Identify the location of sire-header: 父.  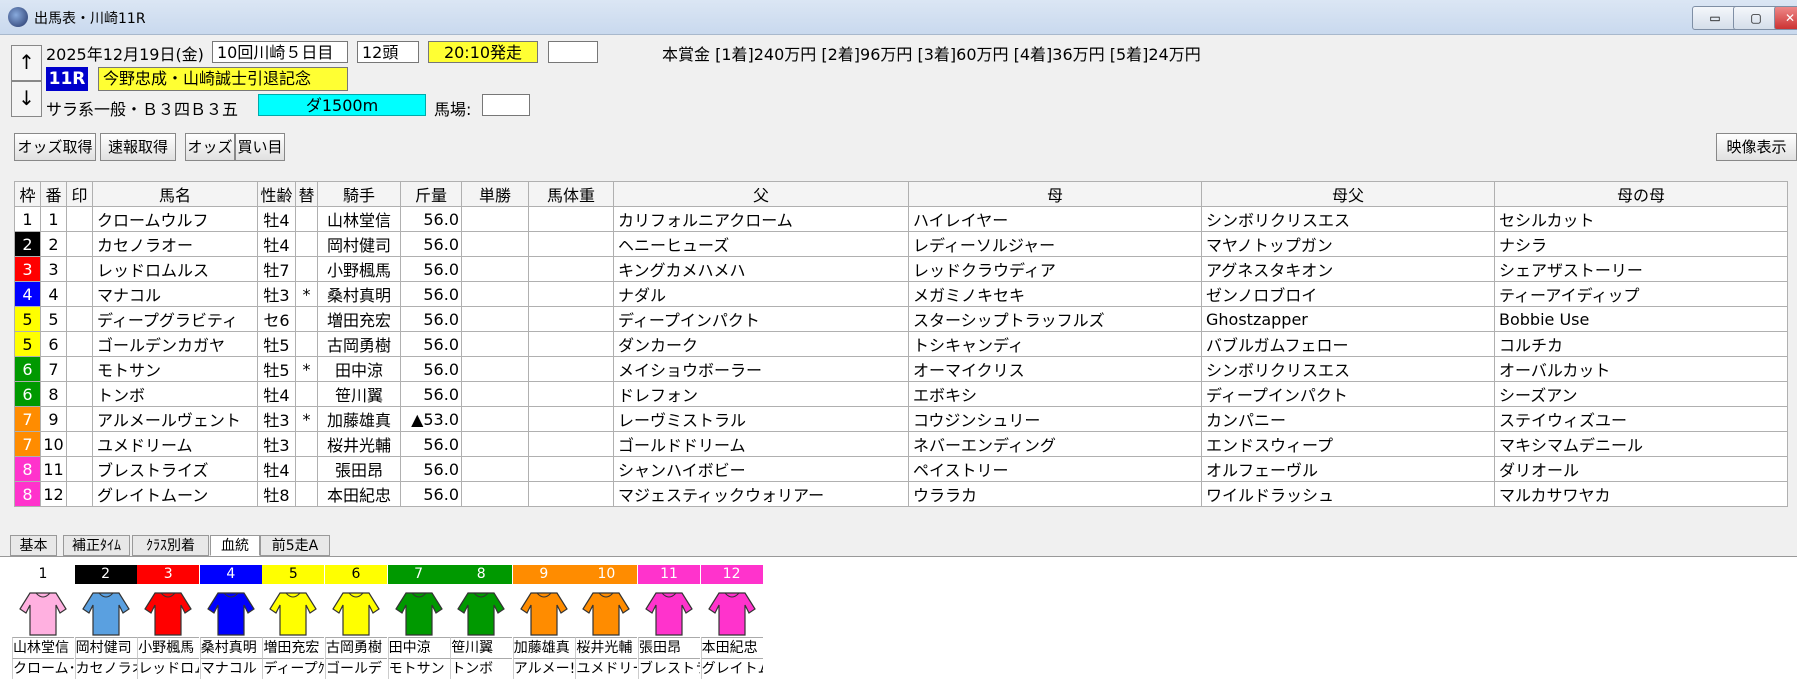
(761, 194).